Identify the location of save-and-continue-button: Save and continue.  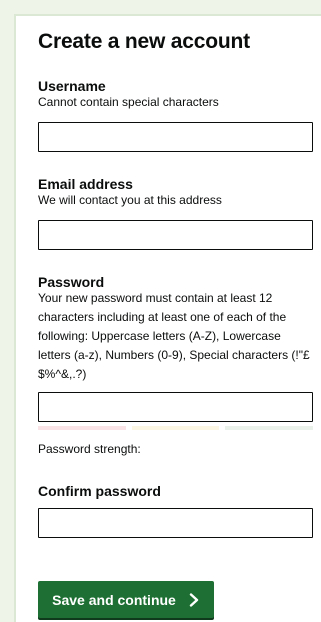
(126, 599).